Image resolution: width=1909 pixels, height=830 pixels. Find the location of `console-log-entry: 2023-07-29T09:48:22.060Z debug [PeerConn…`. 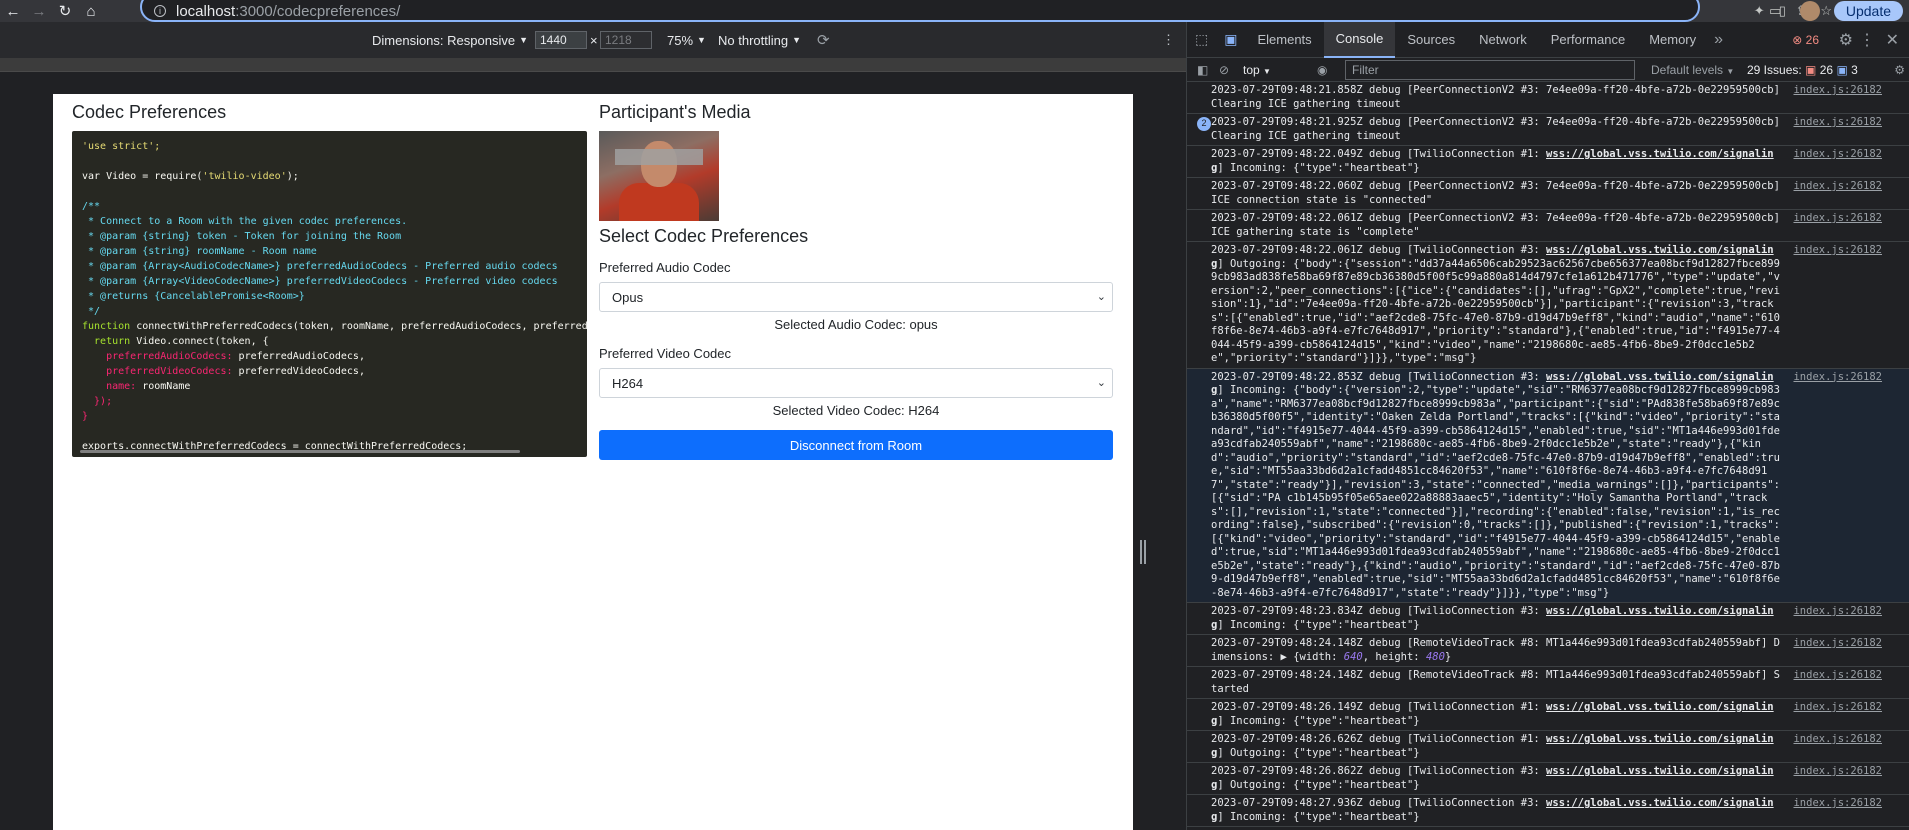

console-log-entry: 2023-07-29T09:48:22.060Z debug [PeerConn… is located at coordinates (1548, 194).